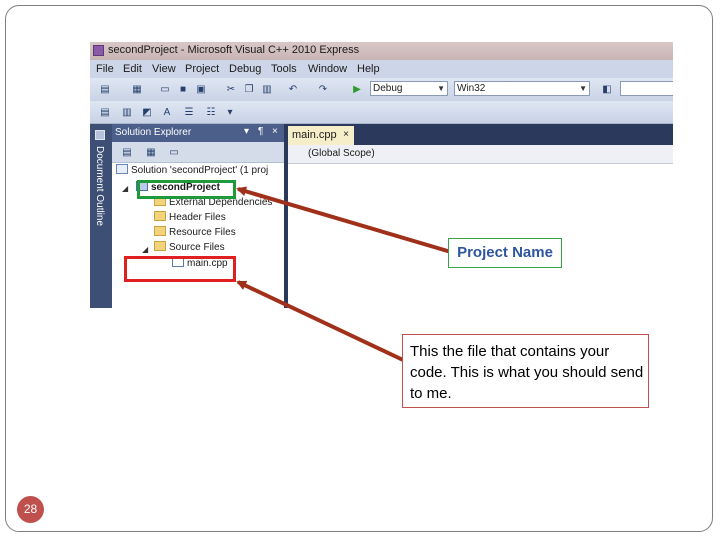 The width and height of the screenshot is (720, 540). Describe the element at coordinates (328, 325) in the screenshot. I see `arrow-to-main-file` at that location.